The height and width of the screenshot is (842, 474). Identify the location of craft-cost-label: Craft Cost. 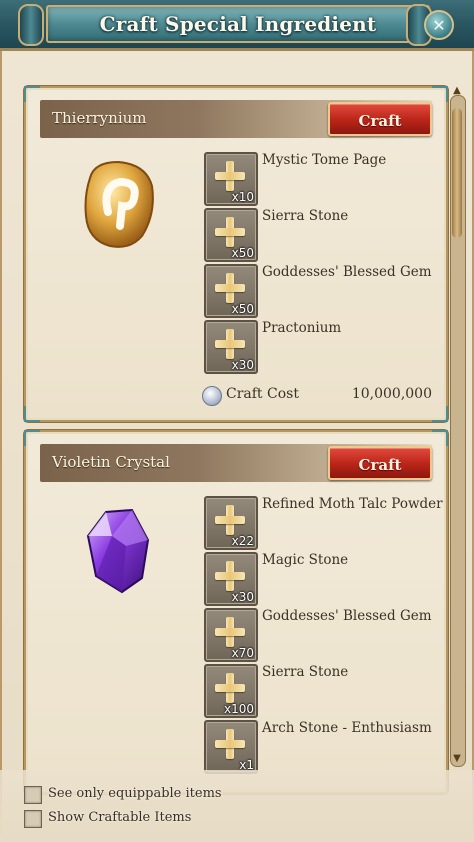
(262, 394).